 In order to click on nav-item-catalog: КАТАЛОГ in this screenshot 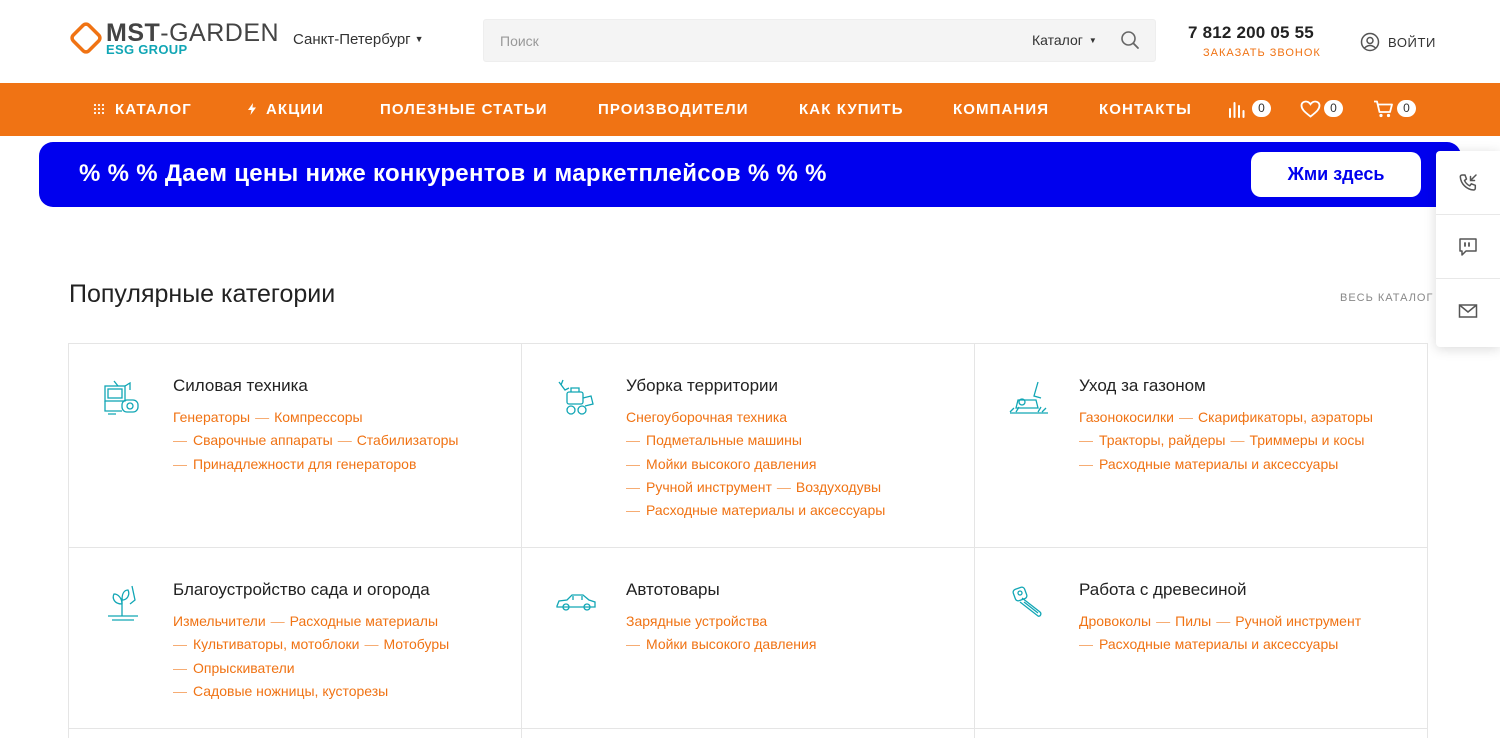, I will do `click(142, 110)`.